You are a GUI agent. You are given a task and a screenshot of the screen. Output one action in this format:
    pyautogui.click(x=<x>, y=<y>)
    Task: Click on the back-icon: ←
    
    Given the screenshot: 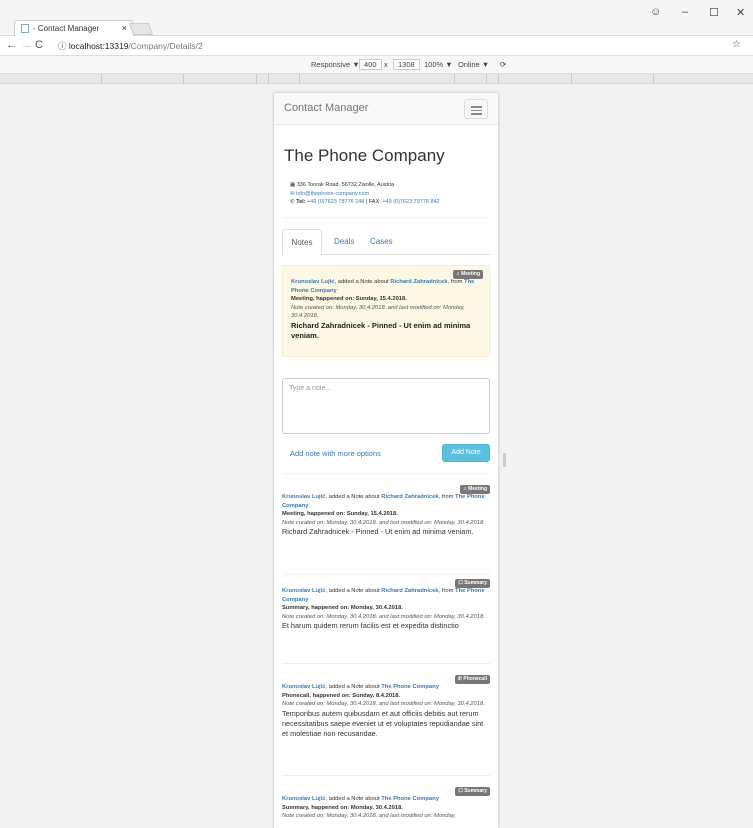 What is the action you would take?
    pyautogui.click(x=11, y=45)
    